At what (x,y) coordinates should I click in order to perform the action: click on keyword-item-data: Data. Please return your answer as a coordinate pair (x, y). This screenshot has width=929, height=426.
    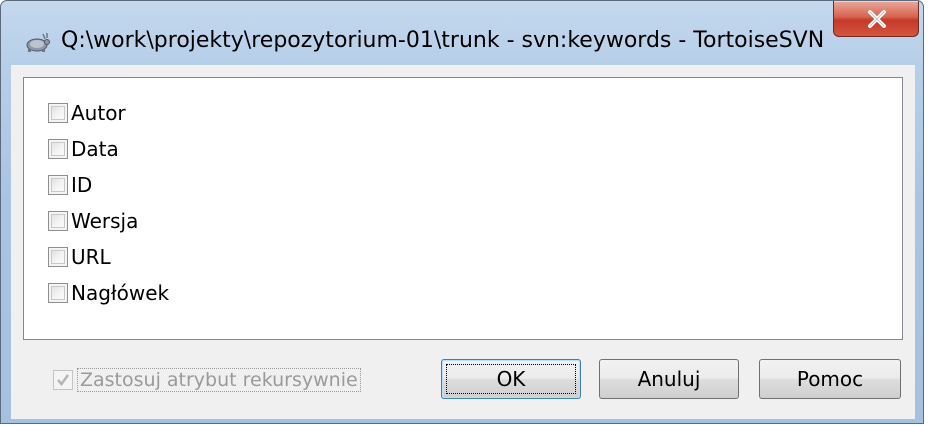
    Looking at the image, I should click on (83, 149).